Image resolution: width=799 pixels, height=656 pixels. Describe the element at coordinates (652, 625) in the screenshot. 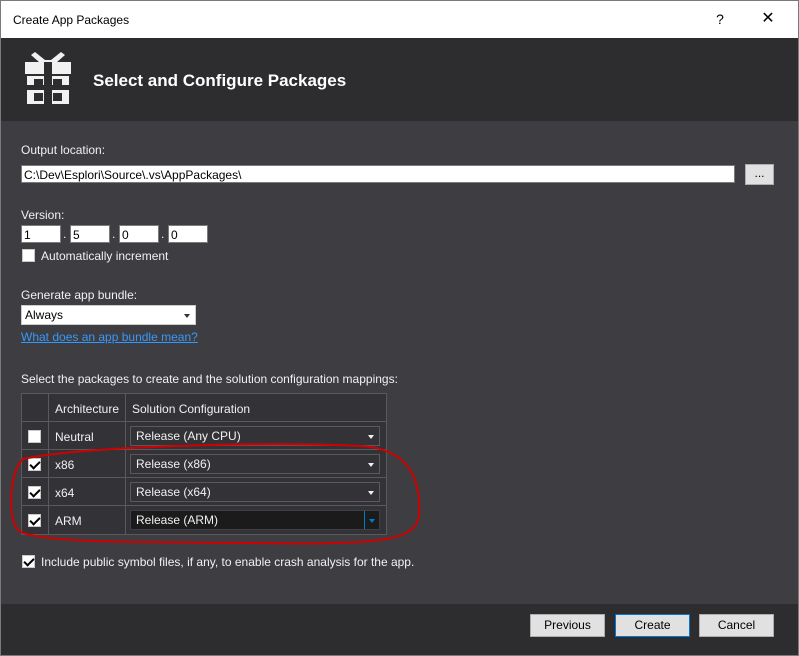

I see `create-button: Create` at that location.